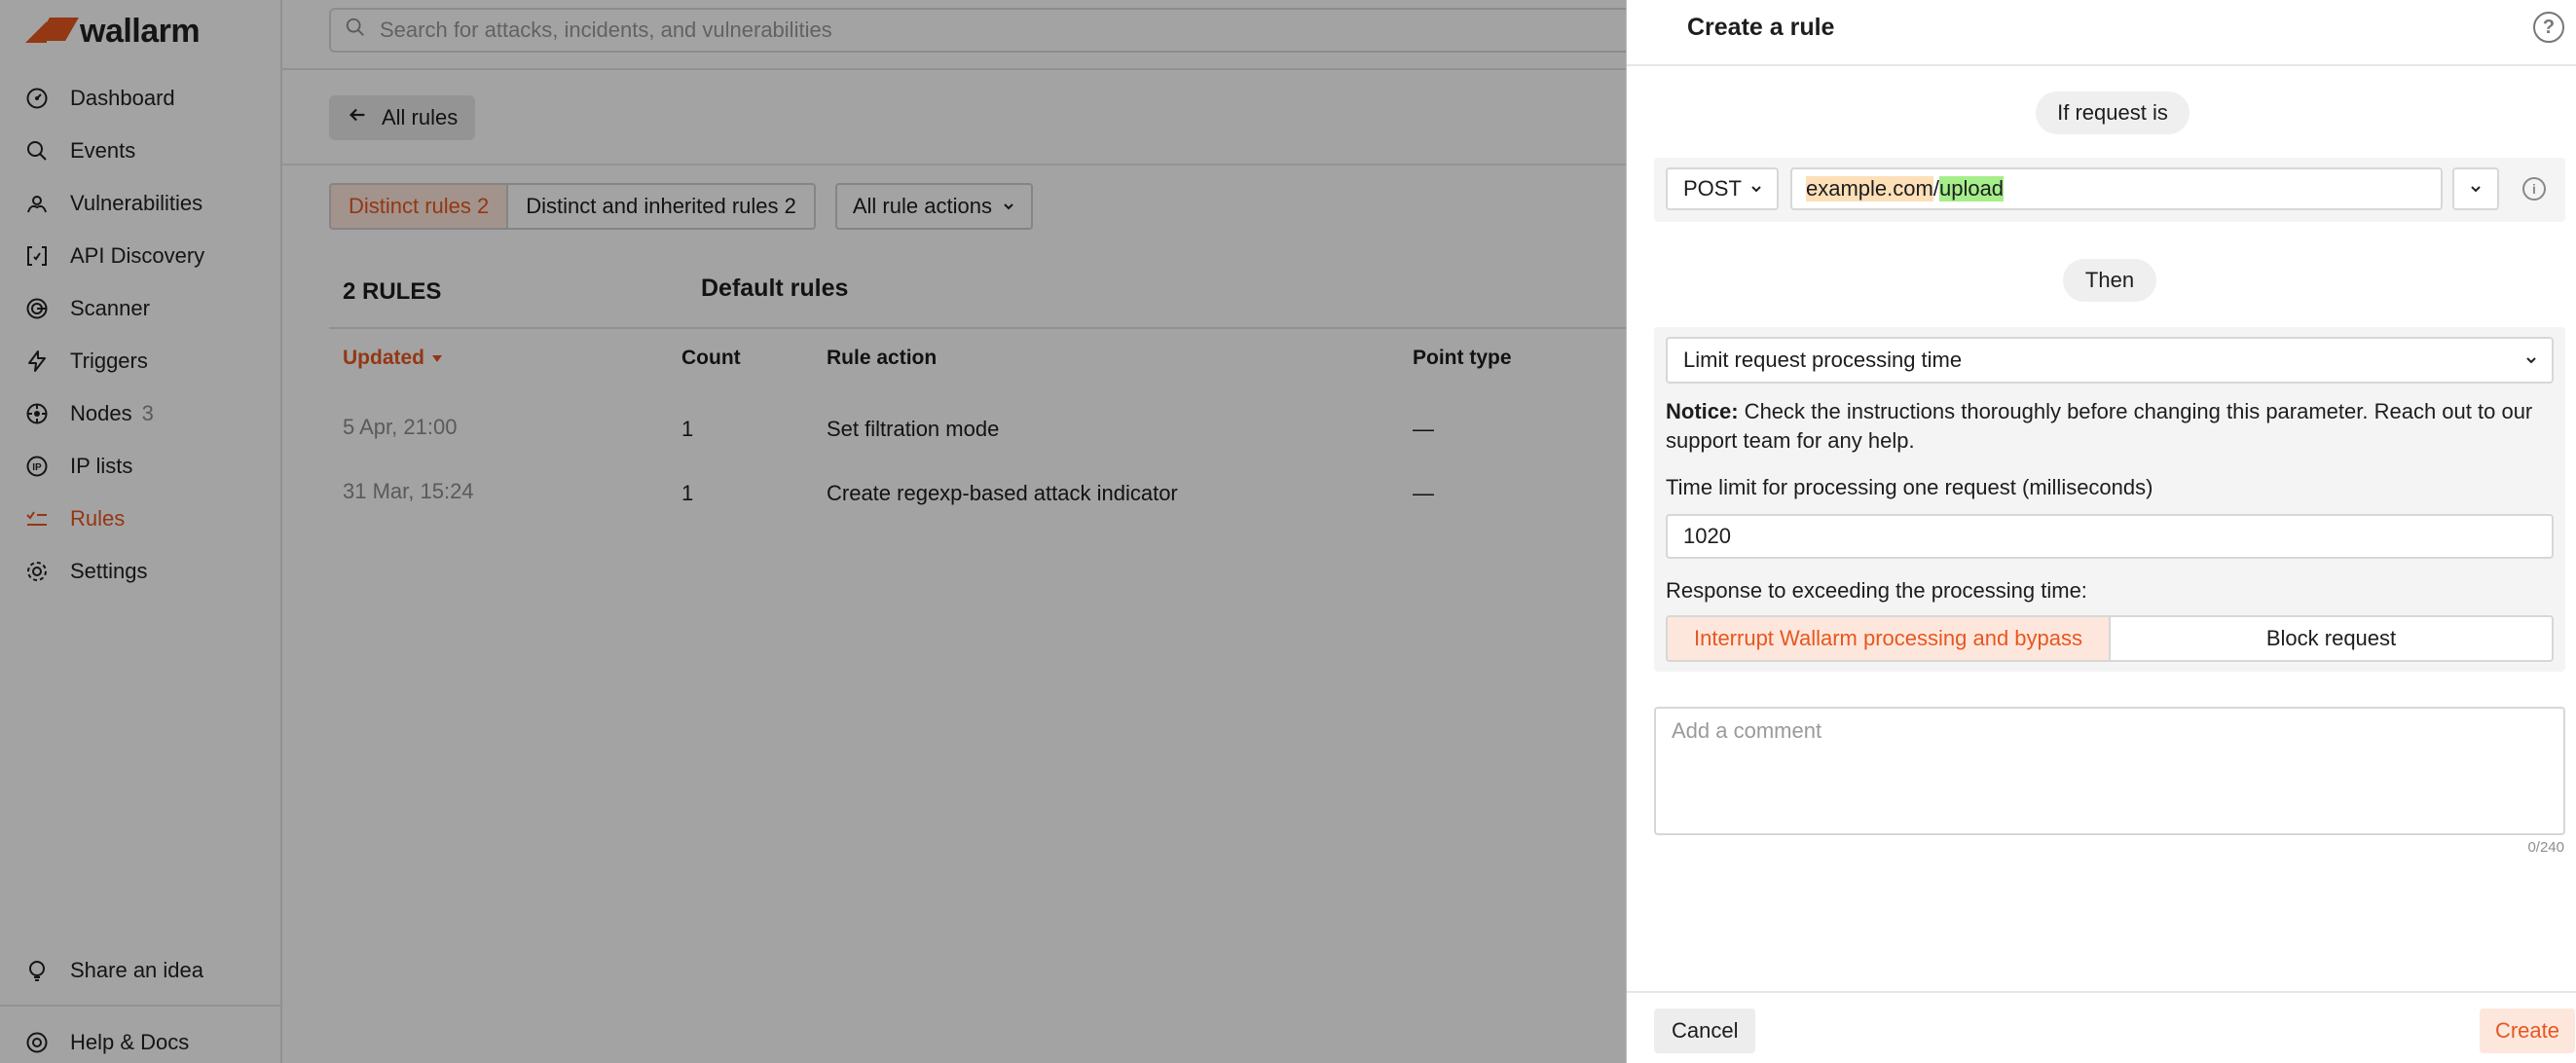 The image size is (2576, 1063). Describe the element at coordinates (2116, 188) in the screenshot. I see `url-input: example.com / upload` at that location.